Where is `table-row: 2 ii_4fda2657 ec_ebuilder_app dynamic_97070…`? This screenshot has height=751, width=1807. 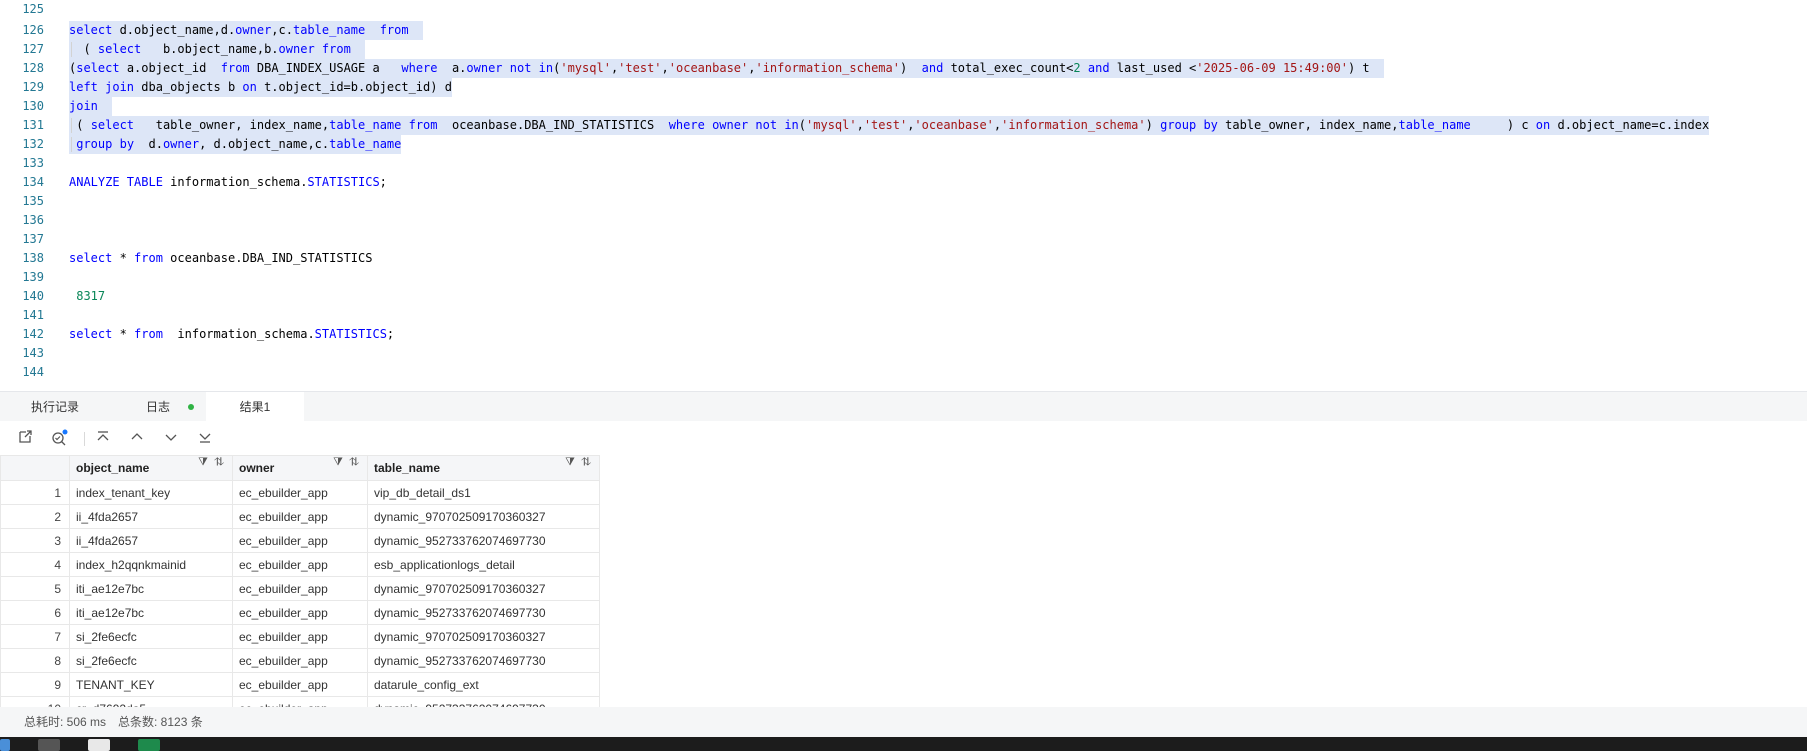
table-row: 2 ii_4fda2657 ec_ebuilder_app dynamic_97070… is located at coordinates (300, 516).